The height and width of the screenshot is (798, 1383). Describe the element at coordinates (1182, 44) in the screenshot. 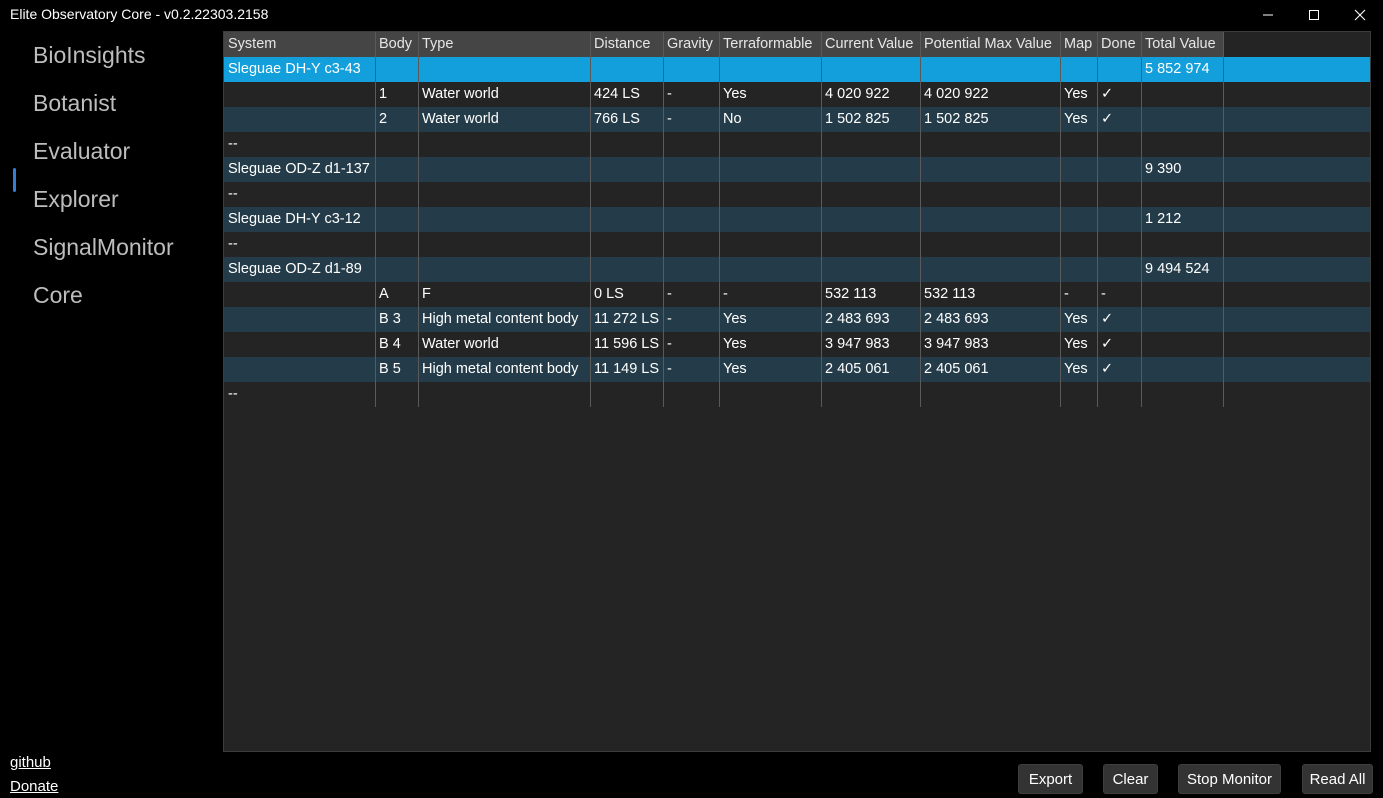

I see `column-header-total-value: Total Value` at that location.